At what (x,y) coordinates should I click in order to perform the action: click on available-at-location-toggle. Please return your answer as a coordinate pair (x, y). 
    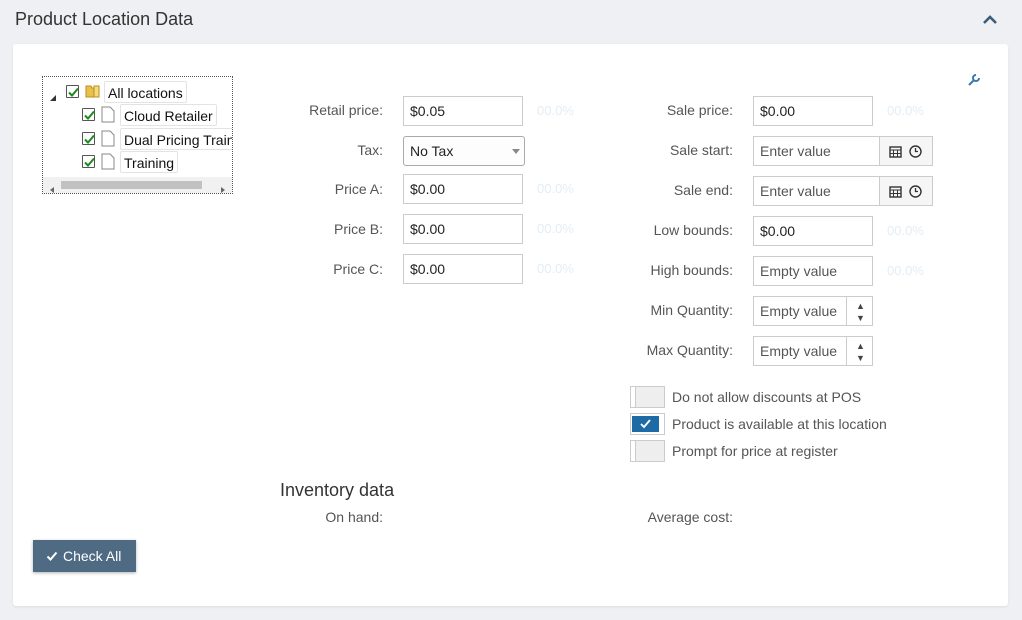
    Looking at the image, I should click on (647, 424).